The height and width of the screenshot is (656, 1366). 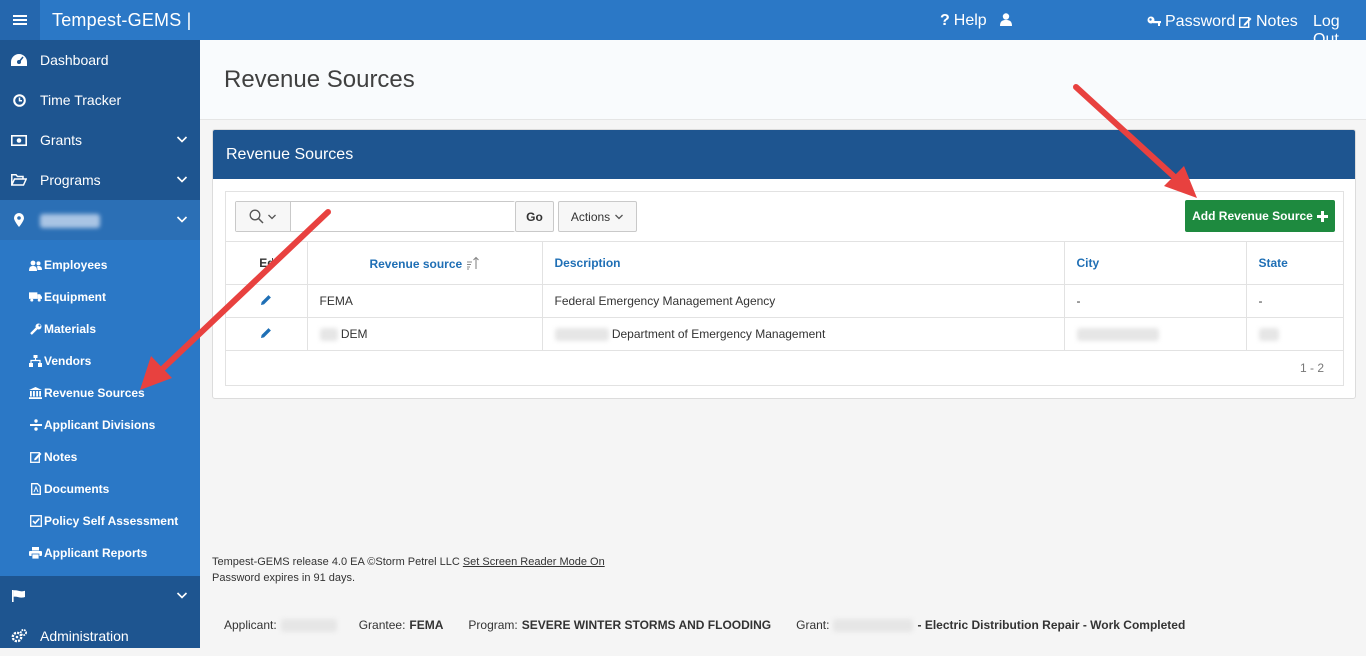 I want to click on page-header: Revenue Sources, so click(x=783, y=80).